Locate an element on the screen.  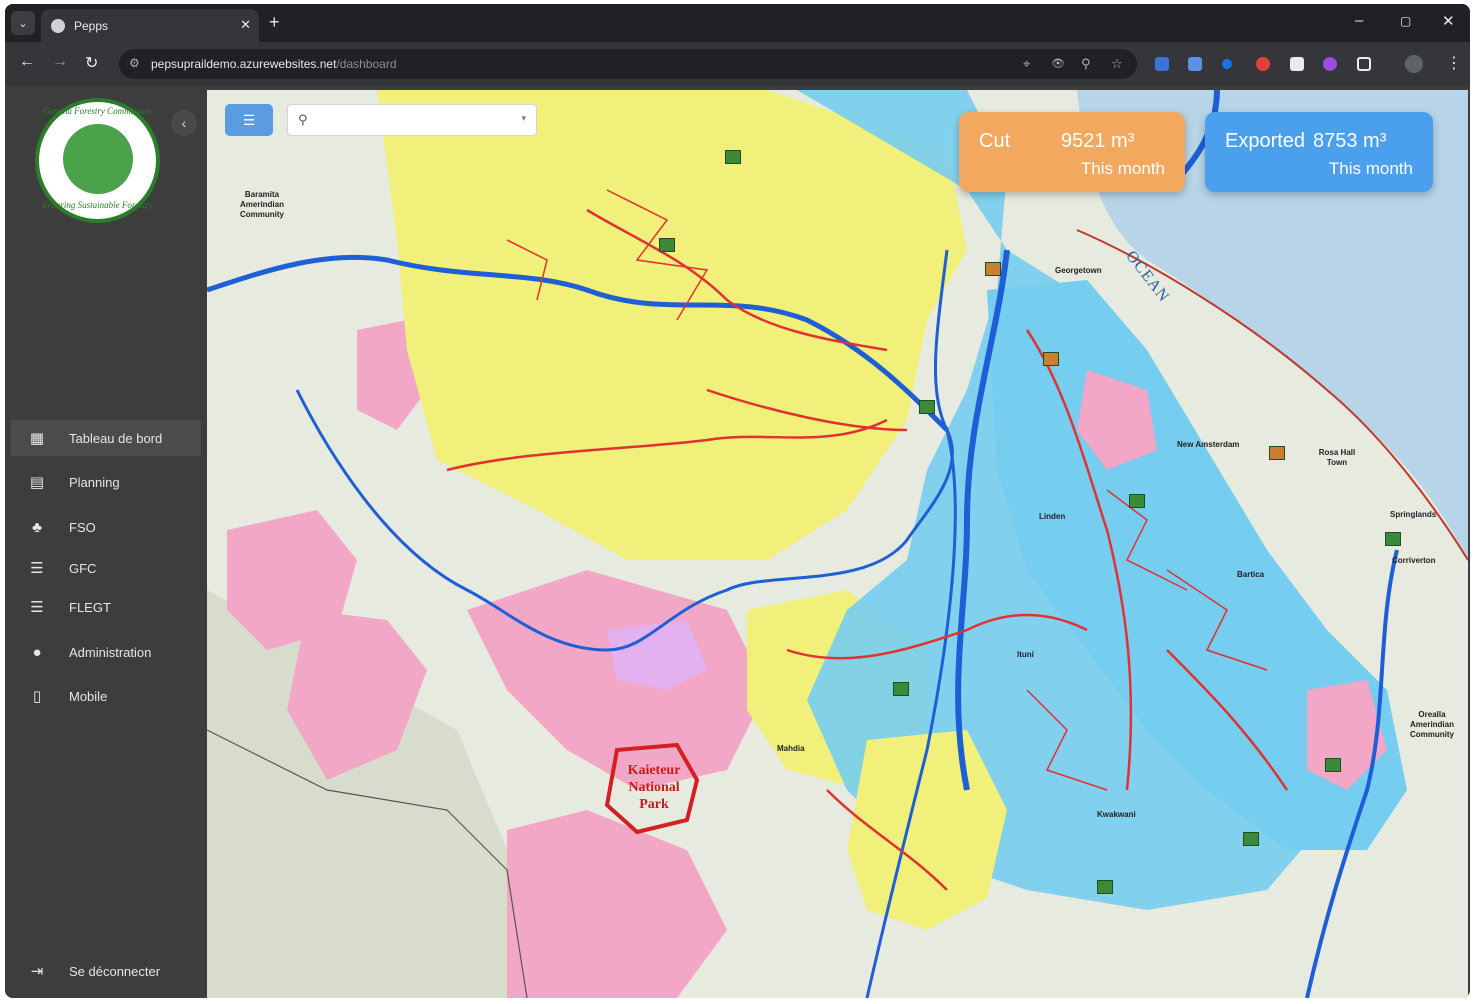
extension-dot-icon is located at coordinates (1227, 64).